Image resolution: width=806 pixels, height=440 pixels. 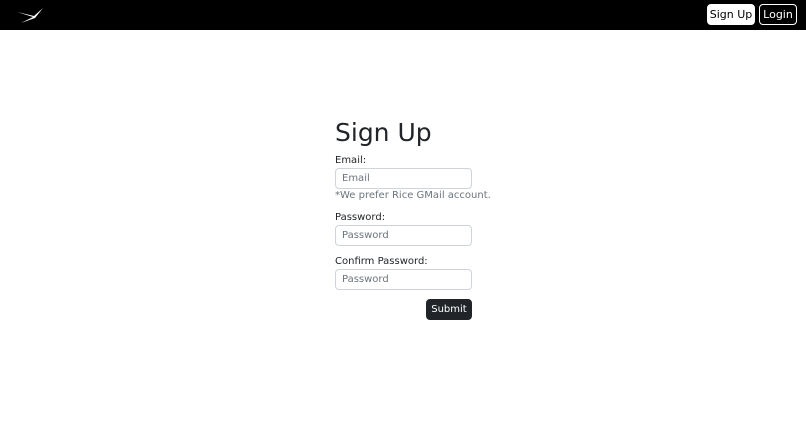 What do you see at coordinates (403, 15) in the screenshot?
I see `top-navbar: Sign Up Login` at bounding box center [403, 15].